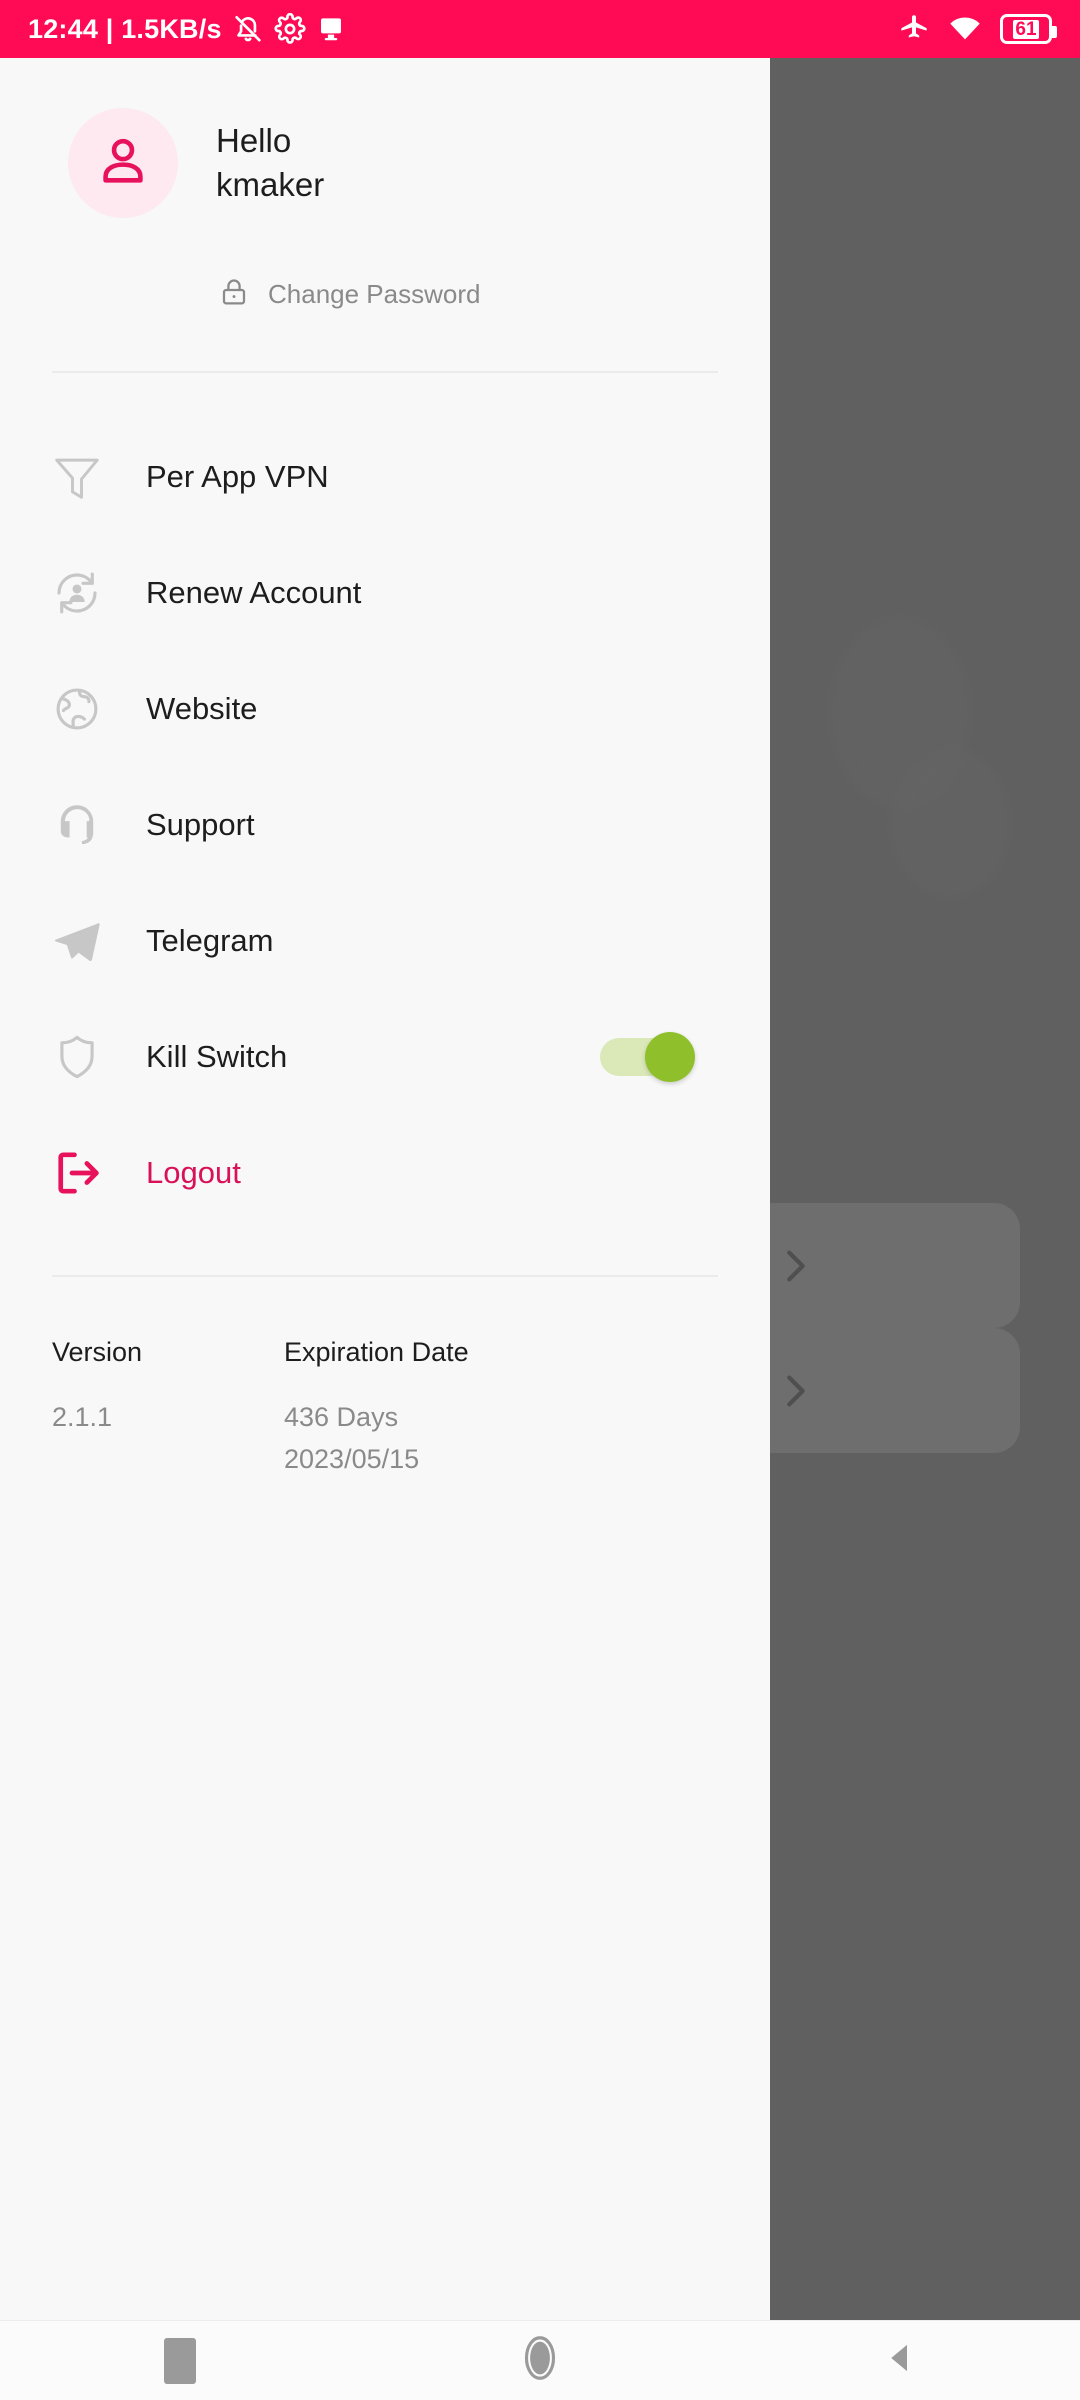  Describe the element at coordinates (270, 163) in the screenshot. I see `greeting-text: Hello kmaker` at that location.